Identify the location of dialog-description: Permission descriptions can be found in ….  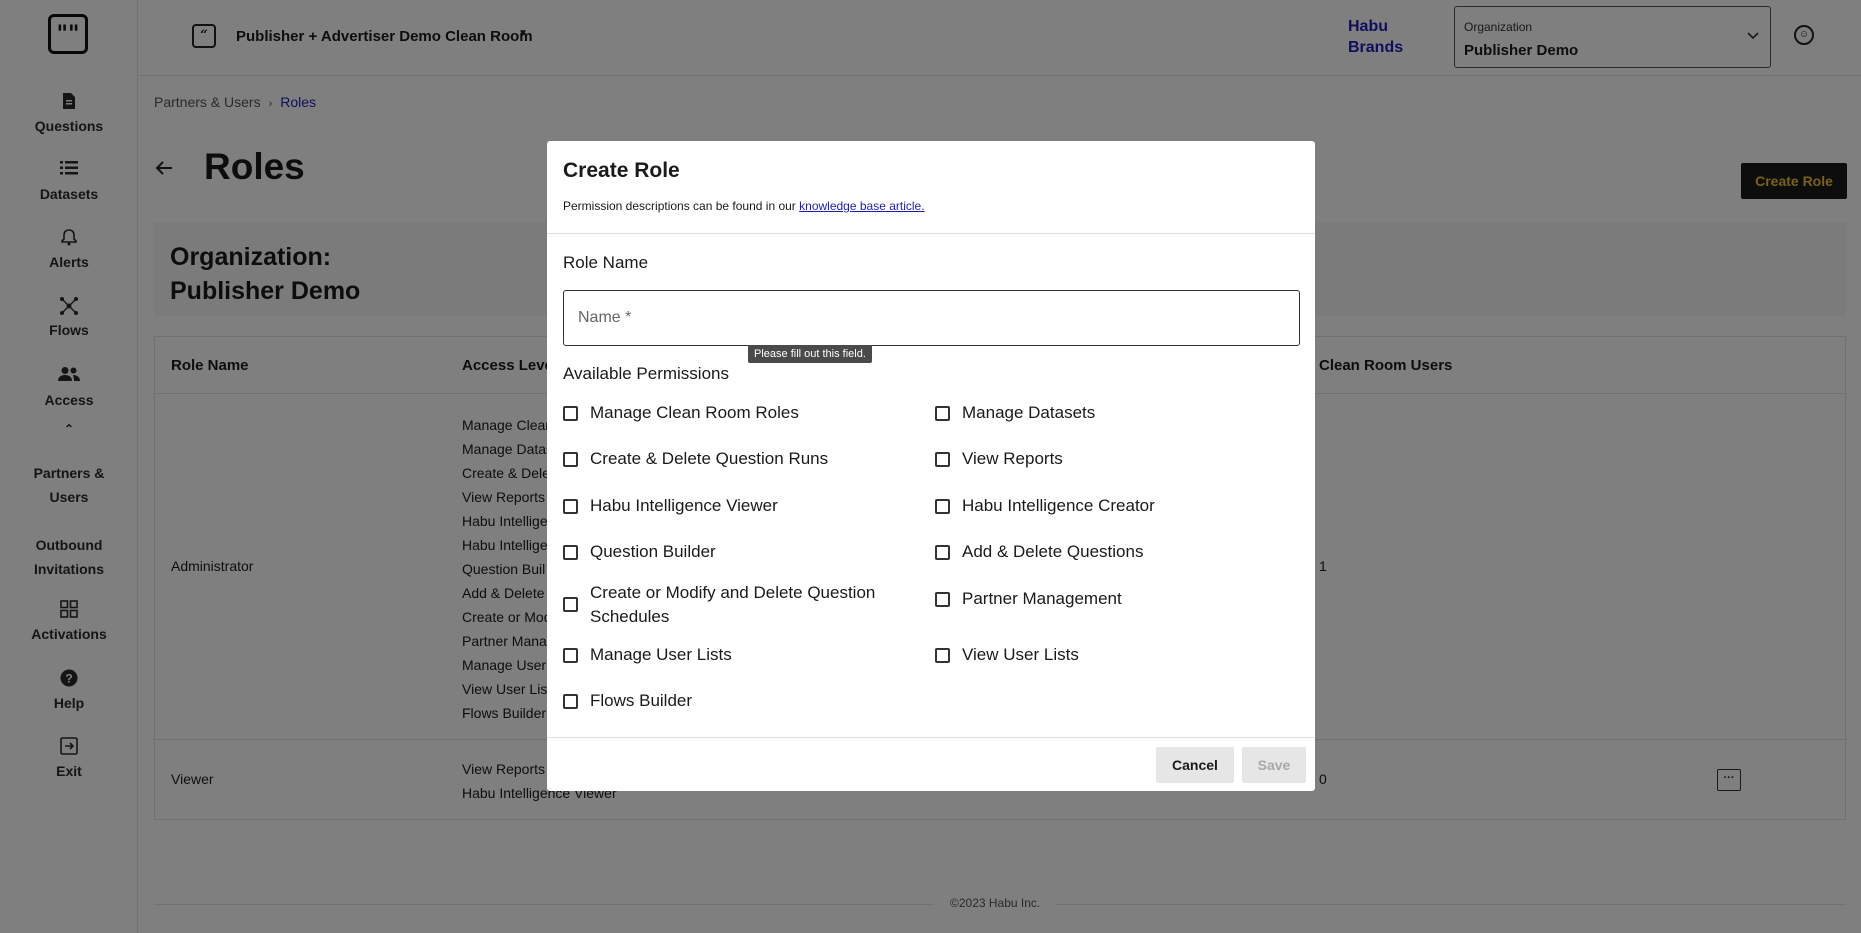
(744, 206).